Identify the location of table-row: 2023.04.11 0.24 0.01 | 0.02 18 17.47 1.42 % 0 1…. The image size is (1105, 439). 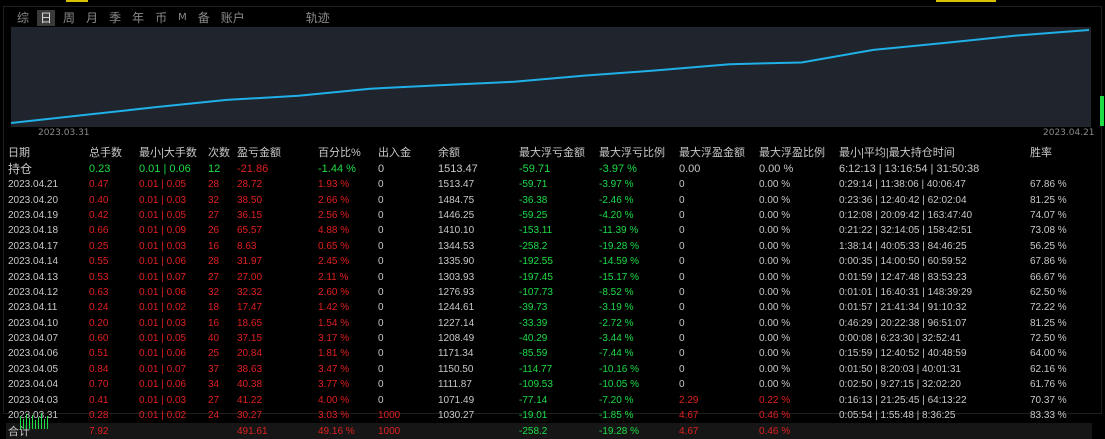
(549, 307).